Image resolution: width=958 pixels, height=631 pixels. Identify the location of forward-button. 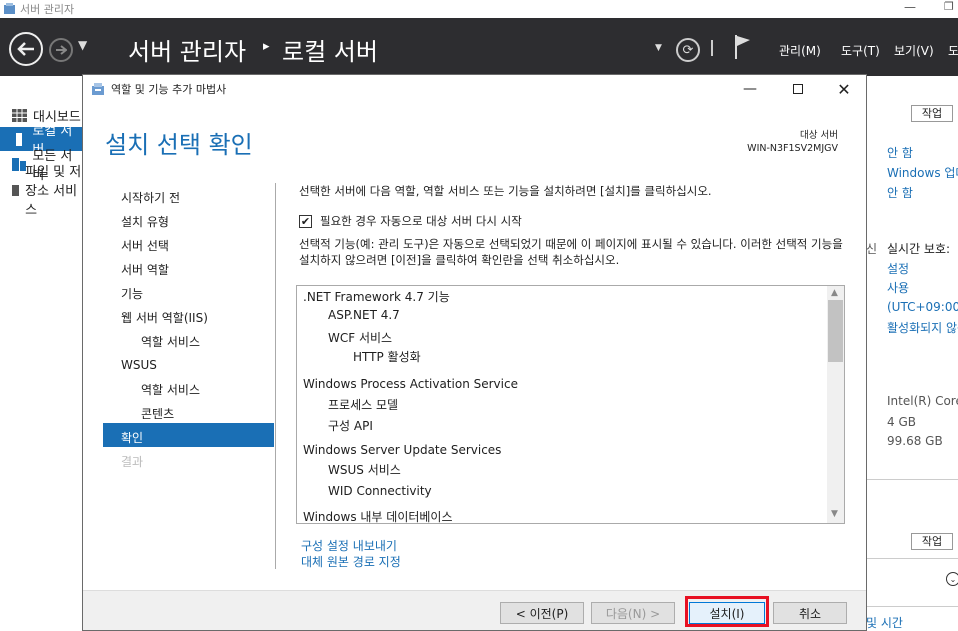
(61, 50).